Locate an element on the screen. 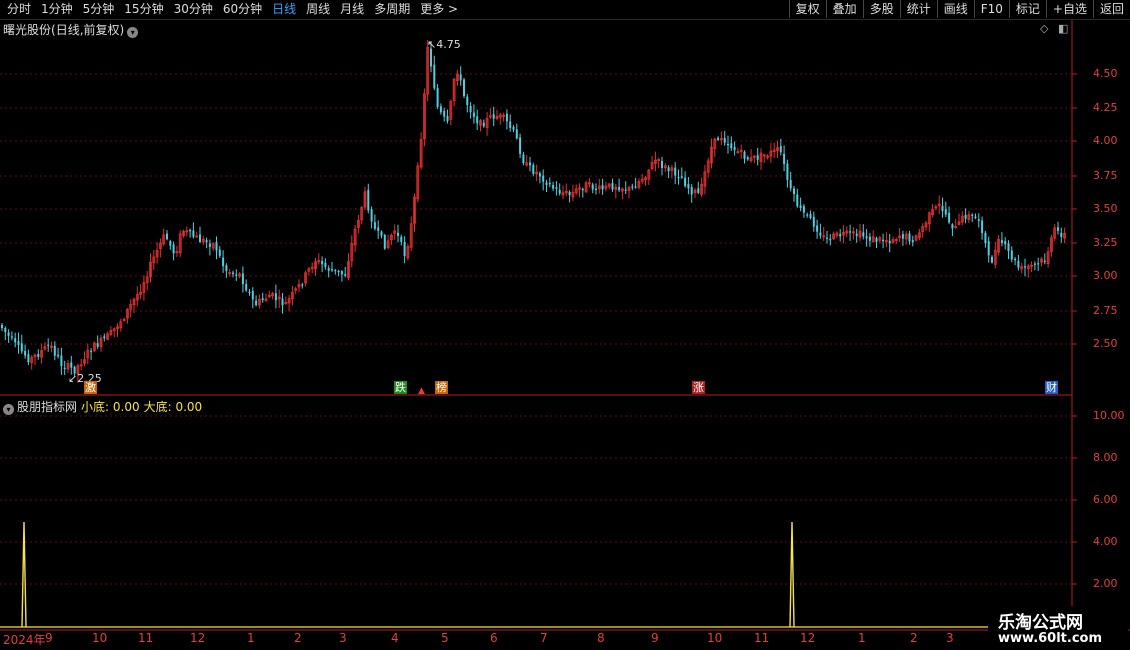 Image resolution: width=1130 pixels, height=650 pixels. indicator-spike is located at coordinates (792, 574).